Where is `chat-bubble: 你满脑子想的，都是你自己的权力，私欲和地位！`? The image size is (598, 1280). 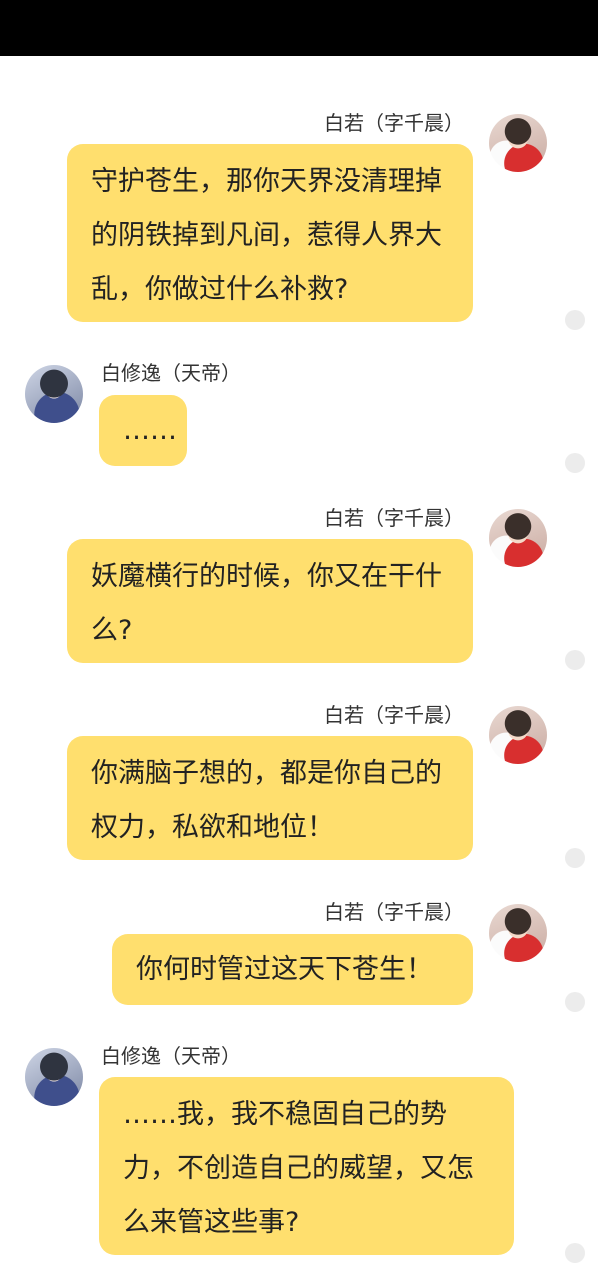 chat-bubble: 你满脑子想的，都是你自己的权力，私欲和地位！ is located at coordinates (270, 798).